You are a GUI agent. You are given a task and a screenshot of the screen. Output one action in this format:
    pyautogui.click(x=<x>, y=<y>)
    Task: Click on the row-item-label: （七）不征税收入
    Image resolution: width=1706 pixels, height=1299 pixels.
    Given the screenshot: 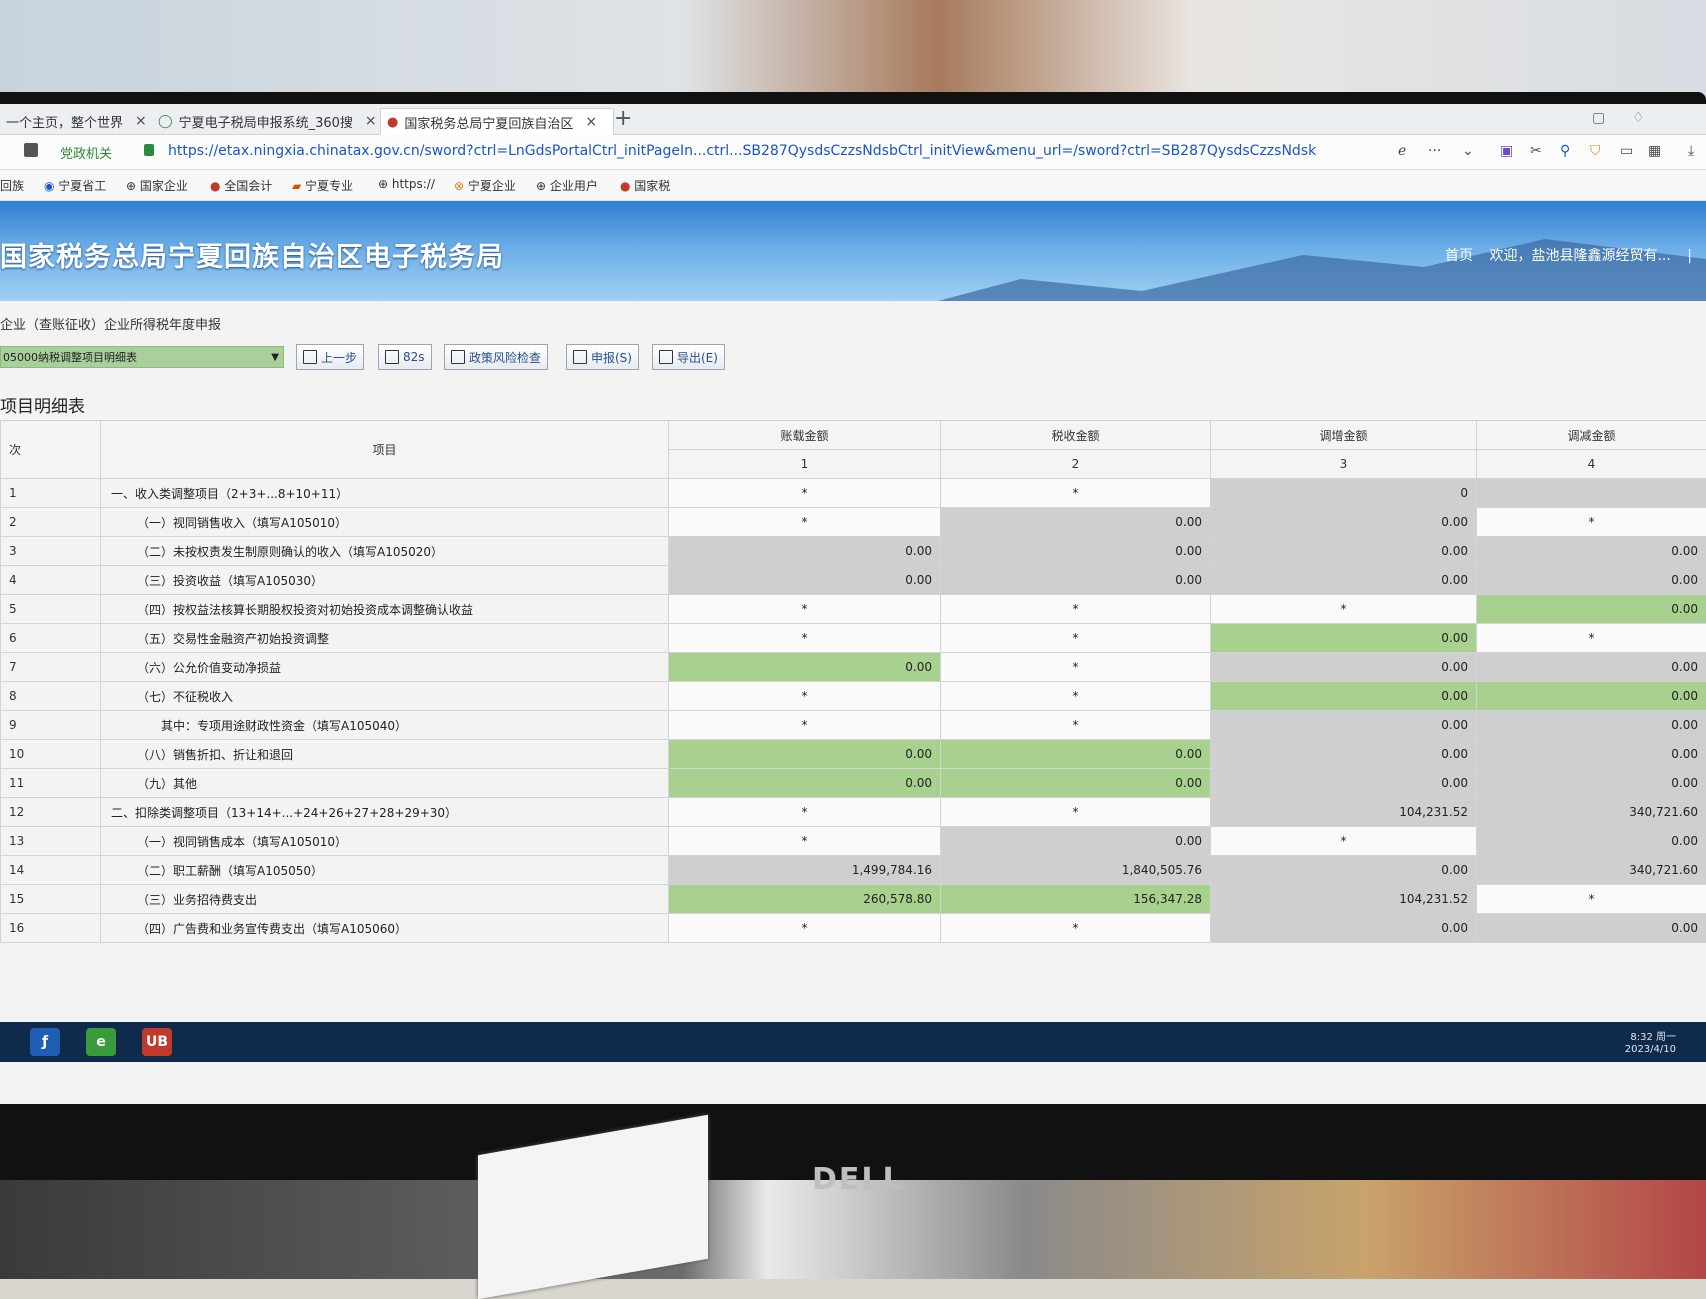 What is the action you would take?
    pyautogui.click(x=385, y=696)
    